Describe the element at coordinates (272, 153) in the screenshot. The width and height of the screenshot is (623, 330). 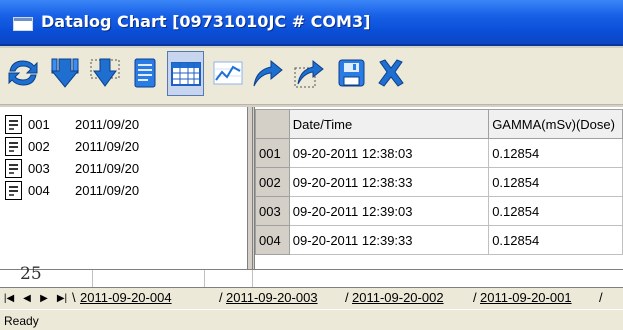
I see `row-header: 001` at that location.